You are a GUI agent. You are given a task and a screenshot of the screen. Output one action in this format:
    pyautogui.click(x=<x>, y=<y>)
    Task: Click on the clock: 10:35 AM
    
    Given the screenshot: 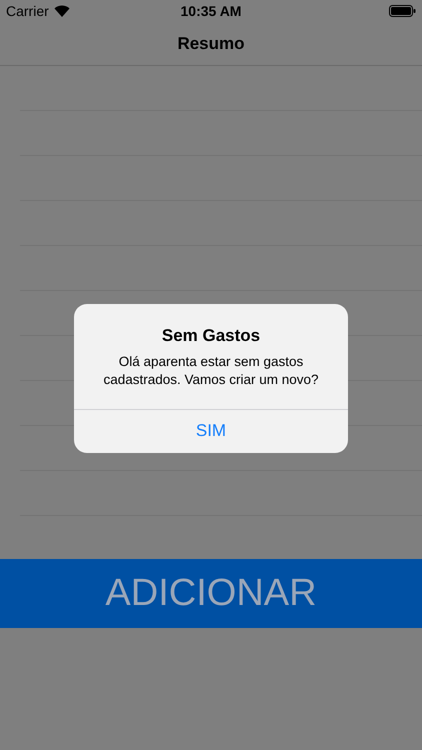 What is the action you would take?
    pyautogui.click(x=211, y=11)
    